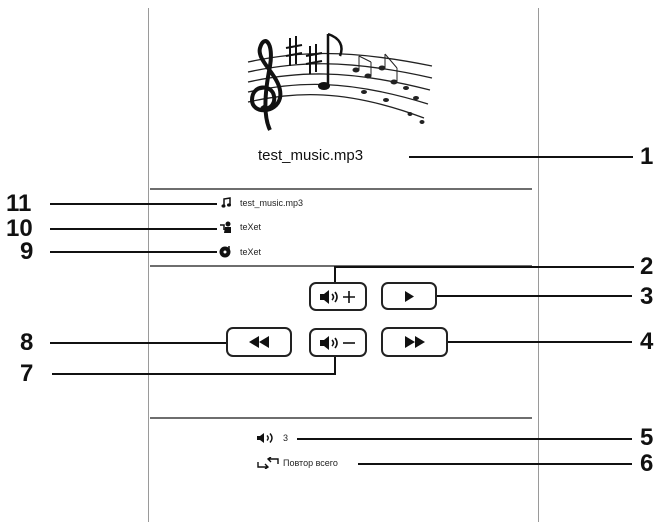  What do you see at coordinates (341, 189) in the screenshot?
I see `divider-top` at bounding box center [341, 189].